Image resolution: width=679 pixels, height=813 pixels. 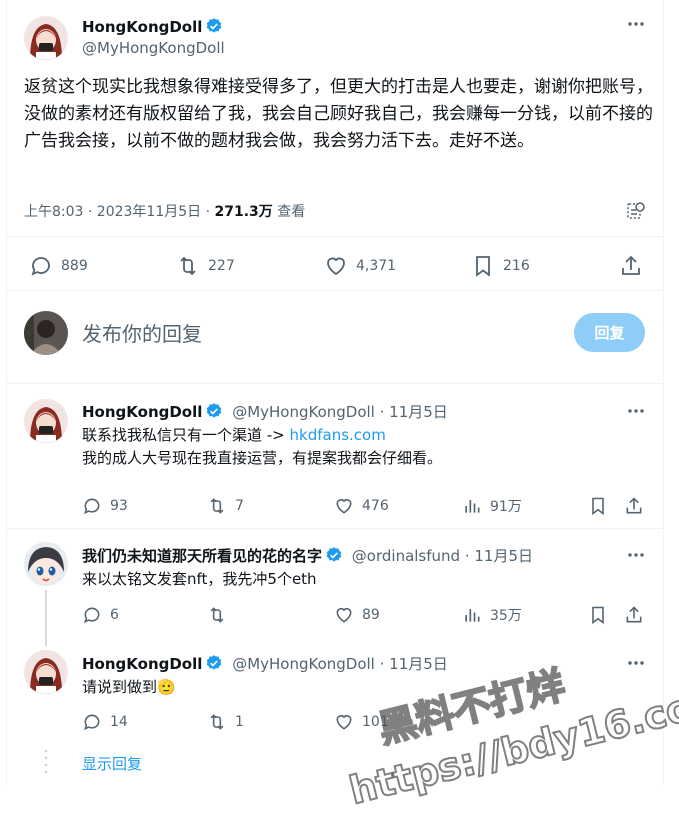 I want to click on thread-dots, so click(x=46, y=761).